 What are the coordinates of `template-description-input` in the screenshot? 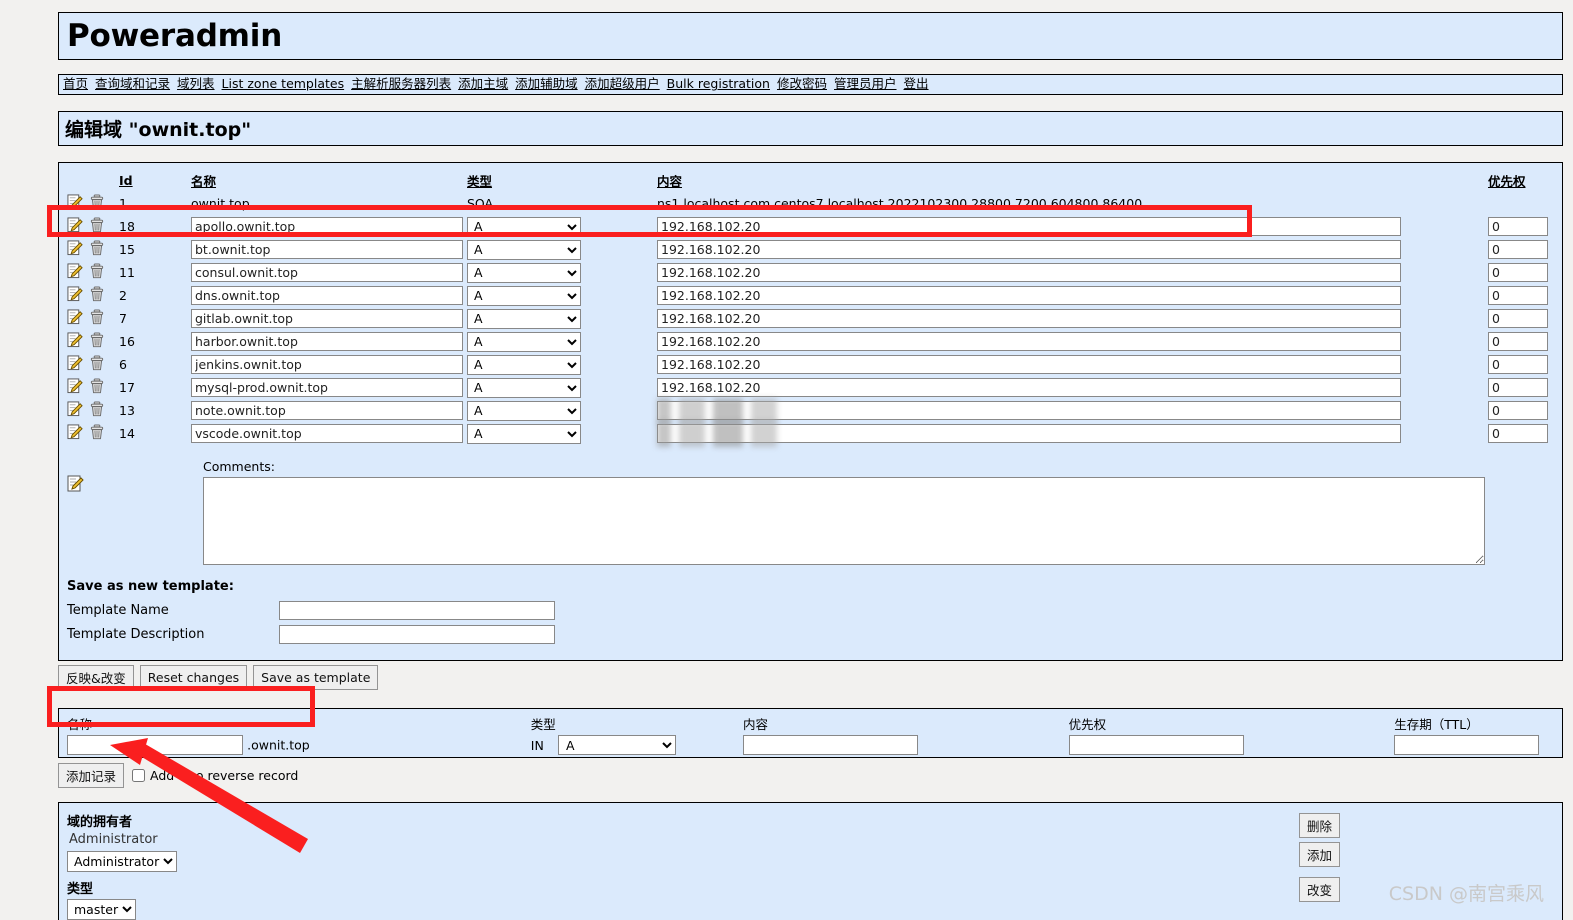 It's located at (417, 634).